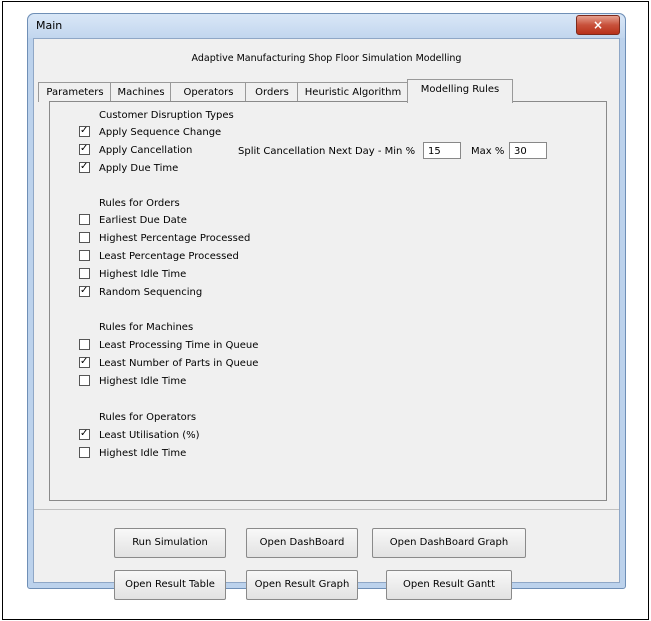  Describe the element at coordinates (135, 150) in the screenshot. I see `cb-apply-cancellation: Apply Cancellation` at that location.